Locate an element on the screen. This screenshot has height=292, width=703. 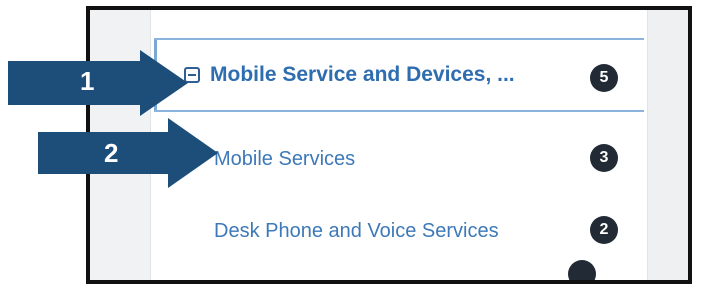
category-count-badge: 5 is located at coordinates (604, 78).